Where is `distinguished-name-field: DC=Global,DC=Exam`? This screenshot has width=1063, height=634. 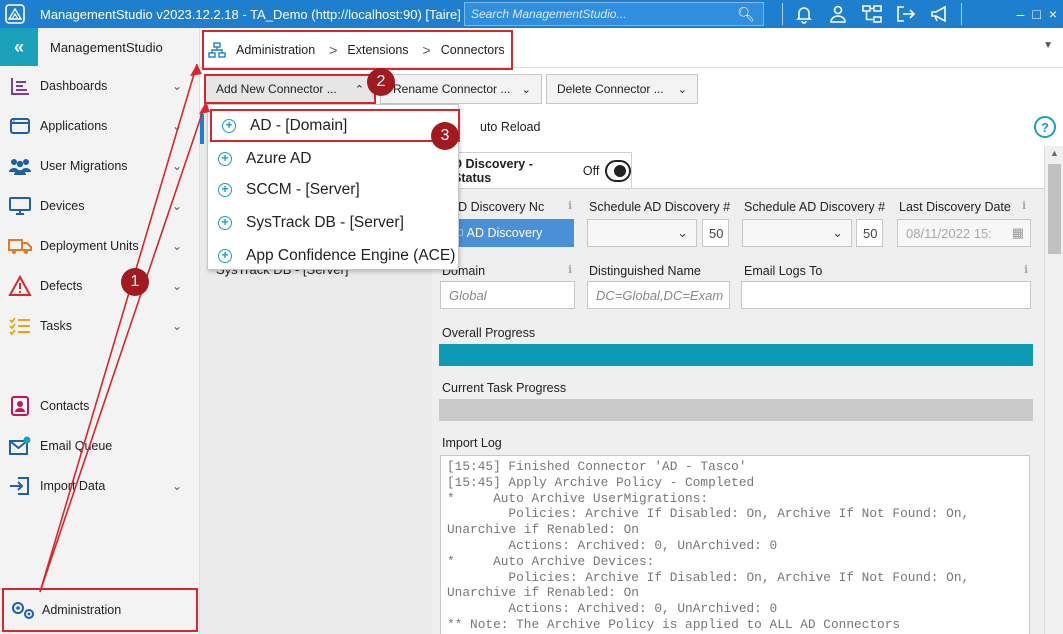
distinguished-name-field: DC=Global,DC=Exam is located at coordinates (658, 295).